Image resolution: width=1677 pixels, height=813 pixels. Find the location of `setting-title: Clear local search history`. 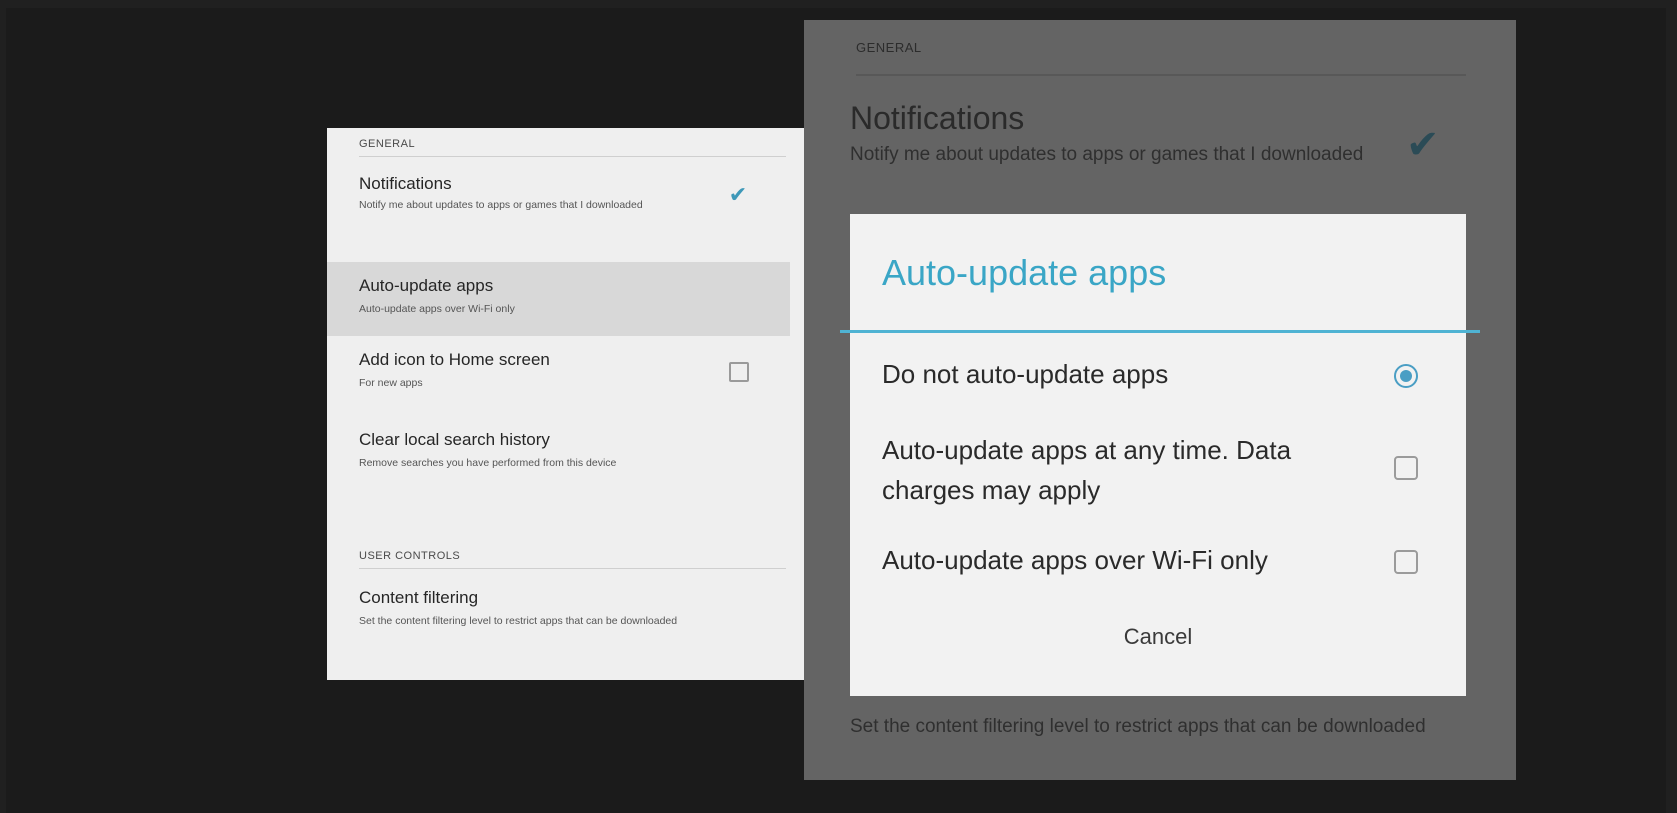

setting-title: Clear local search history is located at coordinates (454, 439).